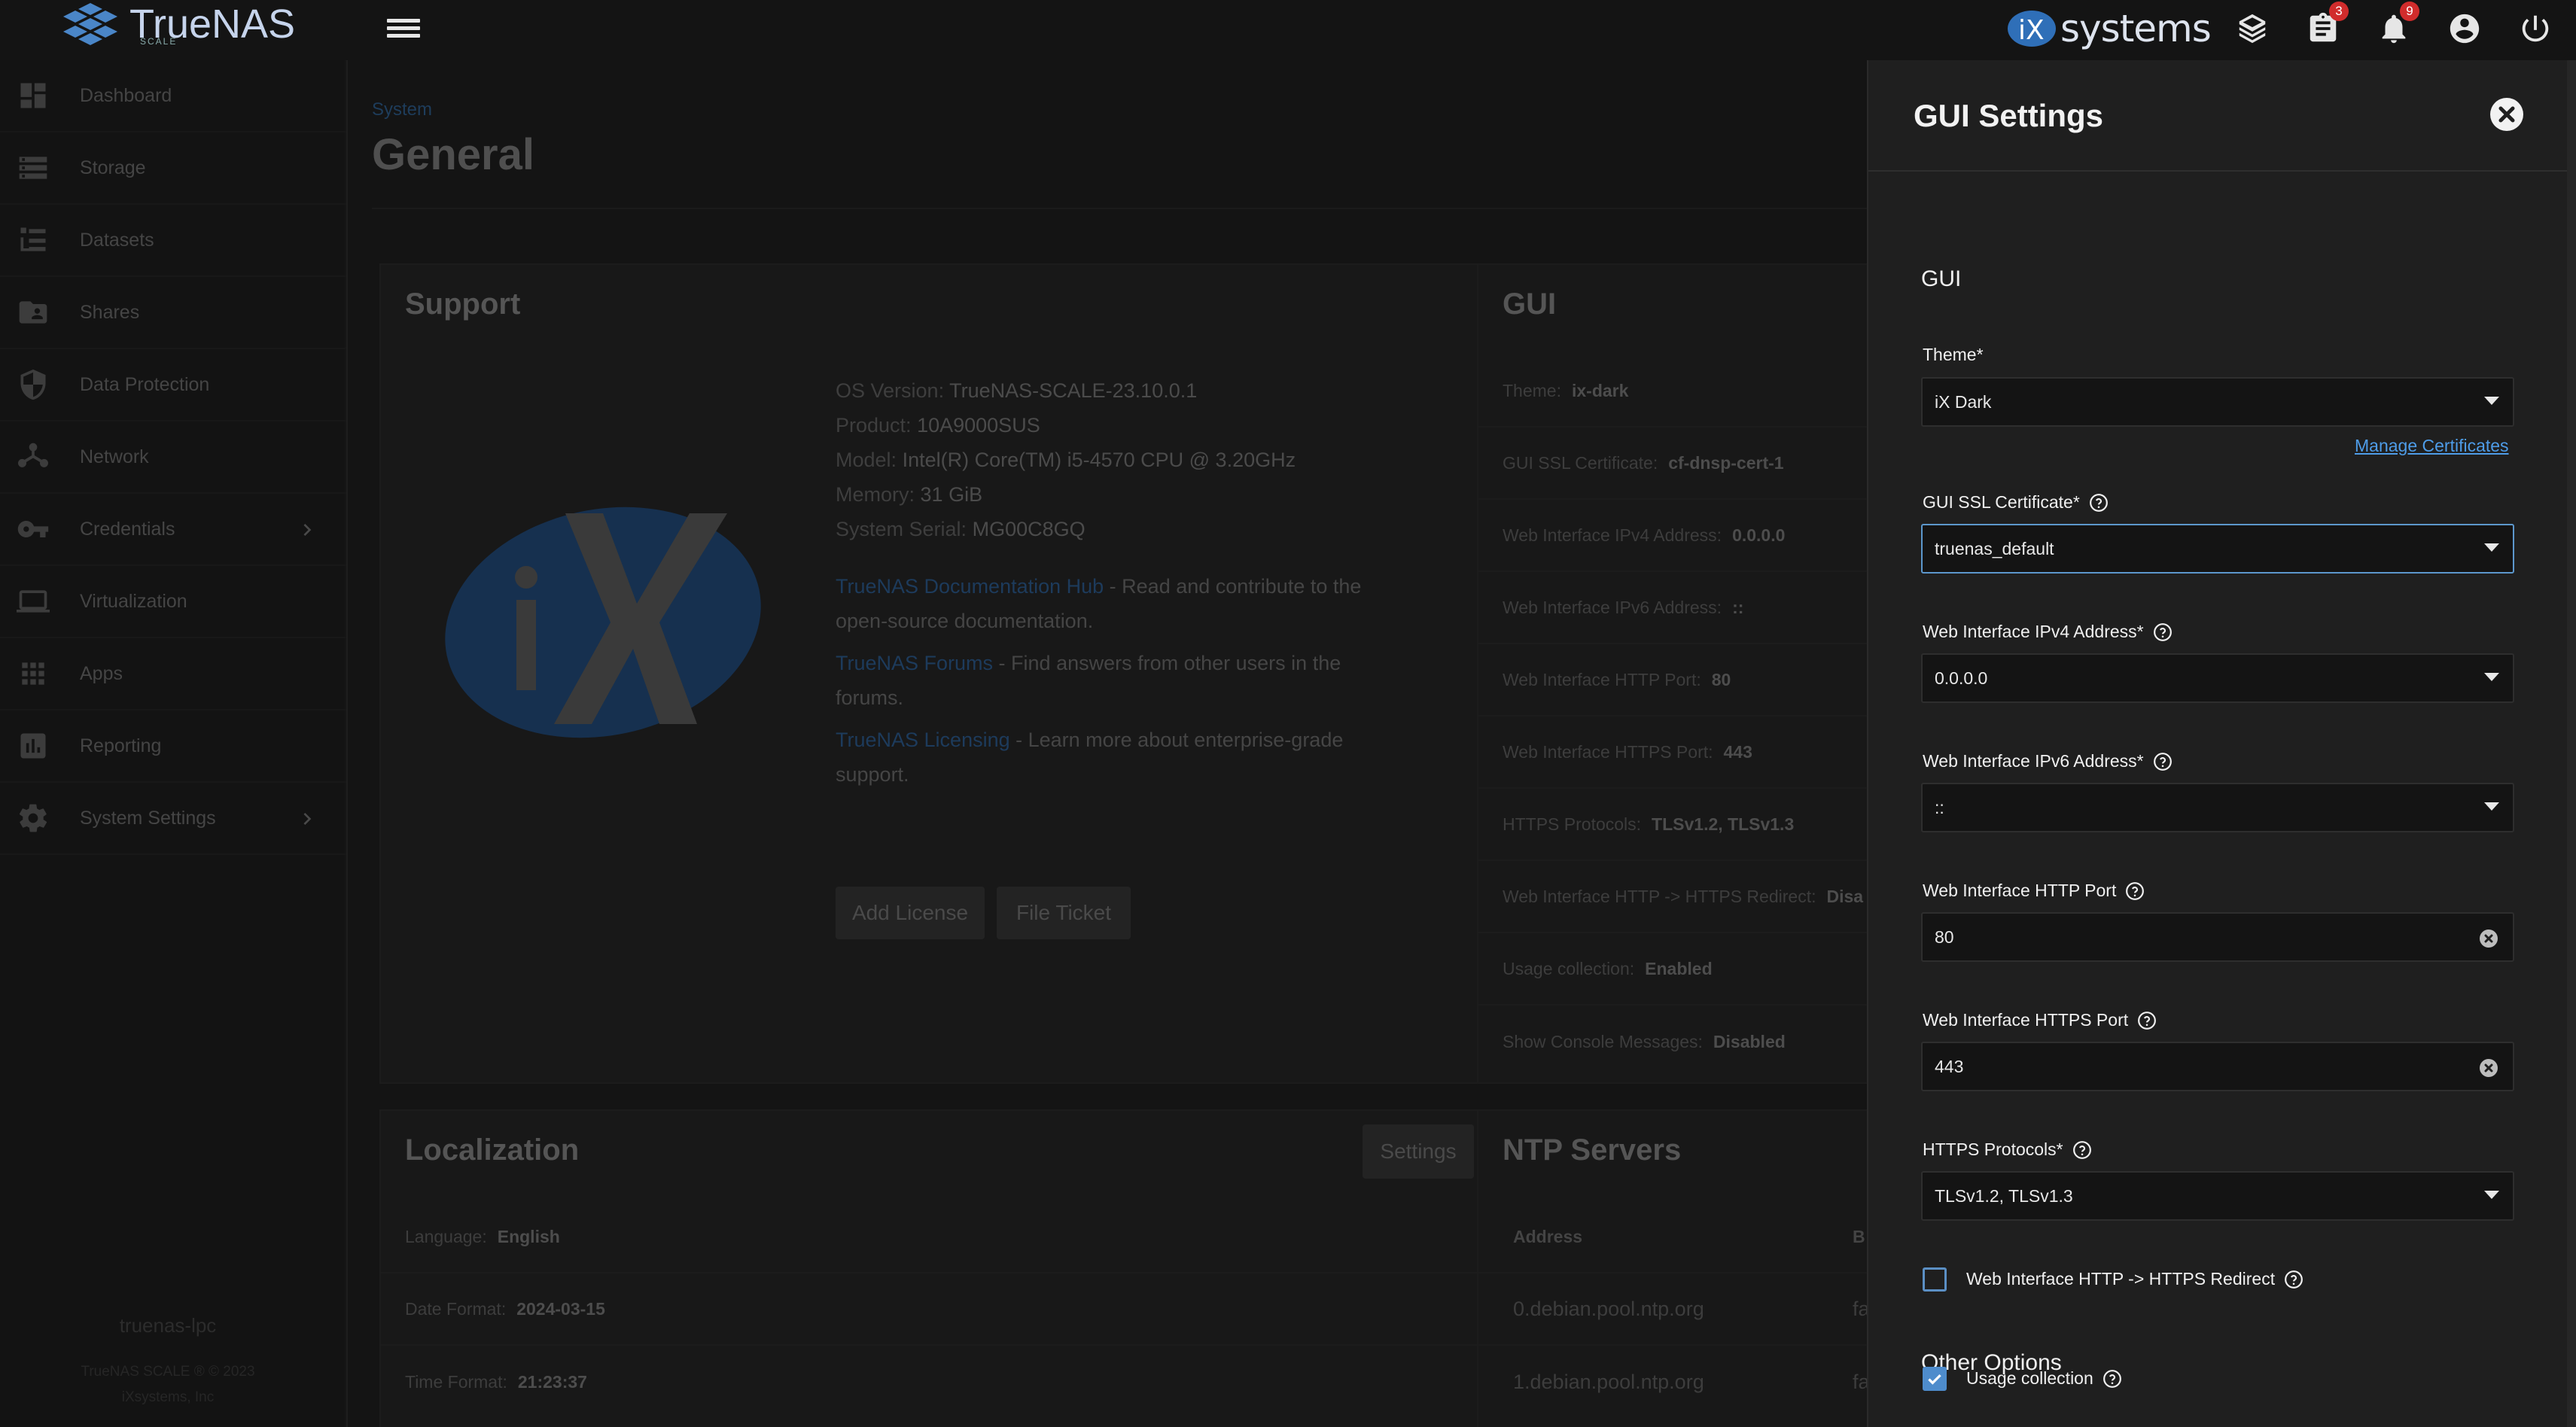  What do you see at coordinates (404, 30) in the screenshot?
I see `hamburger-menu-icon` at bounding box center [404, 30].